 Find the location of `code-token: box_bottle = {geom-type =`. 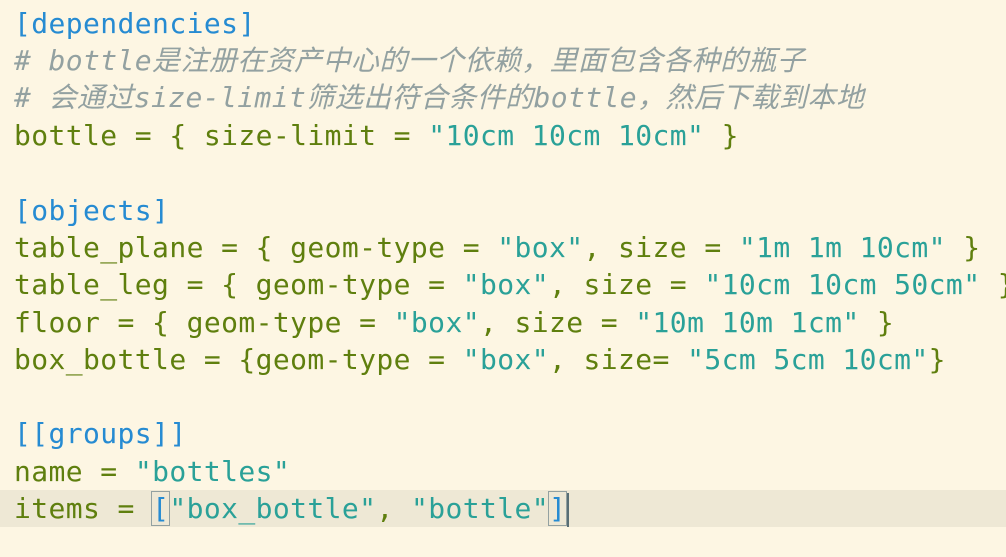

code-token: box_bottle = {geom-type = is located at coordinates (238, 359).